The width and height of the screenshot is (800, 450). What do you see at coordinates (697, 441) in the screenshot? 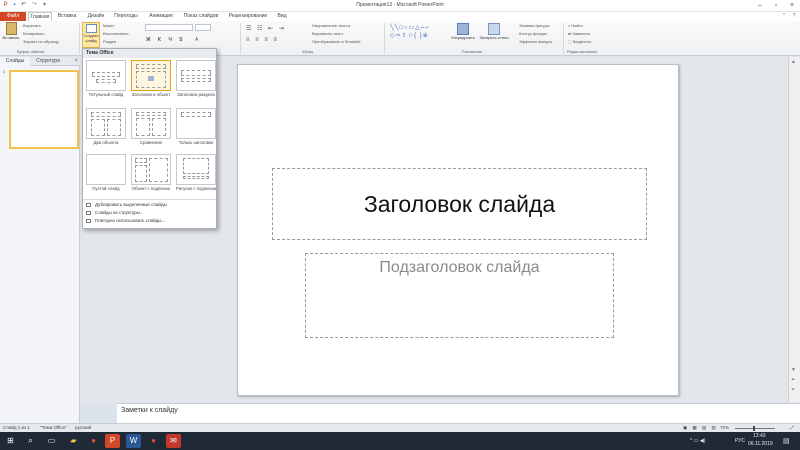
I see `tray-icons: ^ ▭ ◀)` at bounding box center [697, 441].